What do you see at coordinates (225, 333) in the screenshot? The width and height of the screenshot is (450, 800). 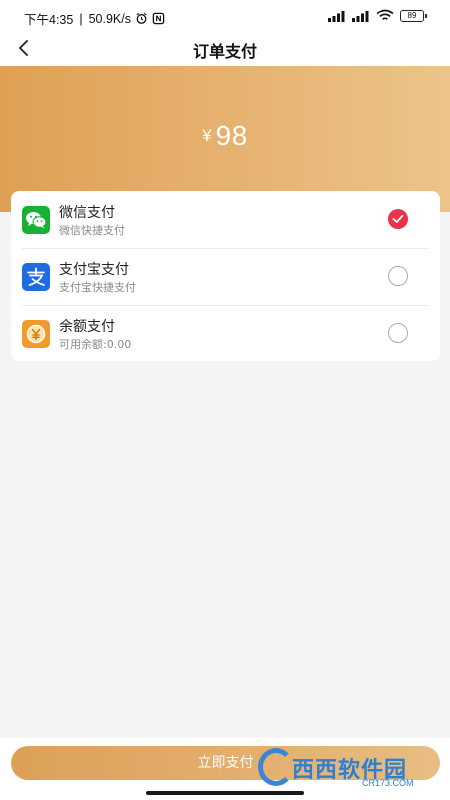 I see `payment-option-balance: 余额支付 可用余额:0.00` at bounding box center [225, 333].